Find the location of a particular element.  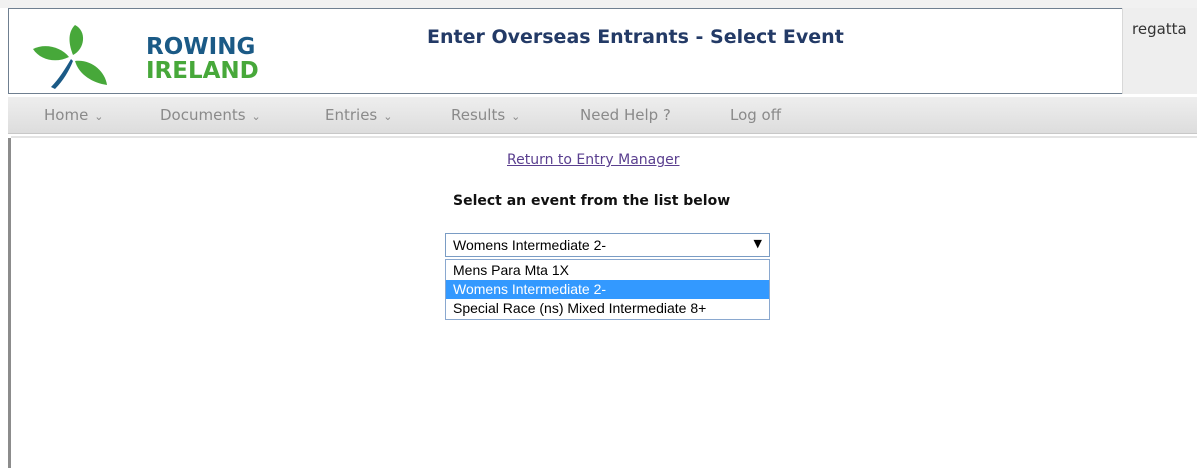

logo-wordmark: ROWING IRELAND is located at coordinates (202, 59).